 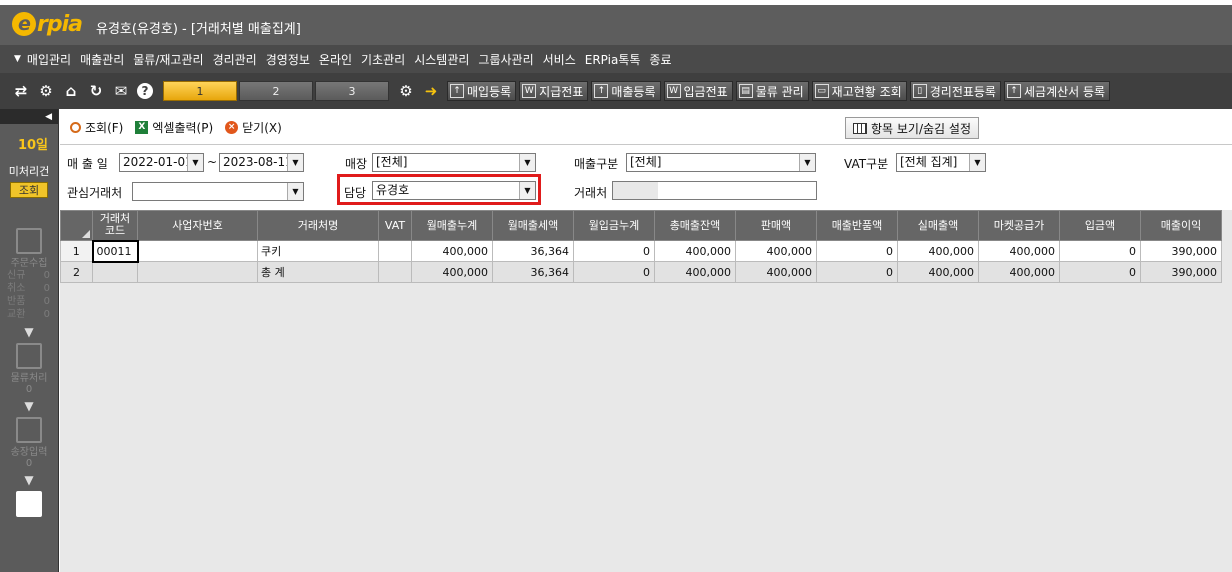 What do you see at coordinates (115, 225) in the screenshot?
I see `col-client-code: 거래처 코드` at bounding box center [115, 225].